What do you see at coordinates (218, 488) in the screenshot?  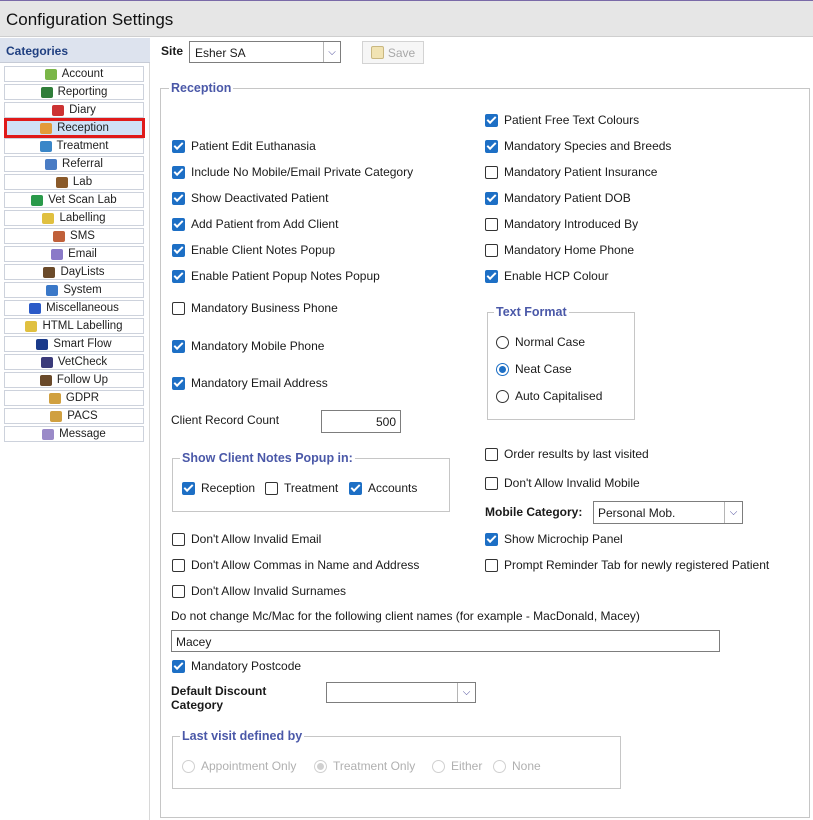 I see `reception-checkbox-row: Reception` at bounding box center [218, 488].